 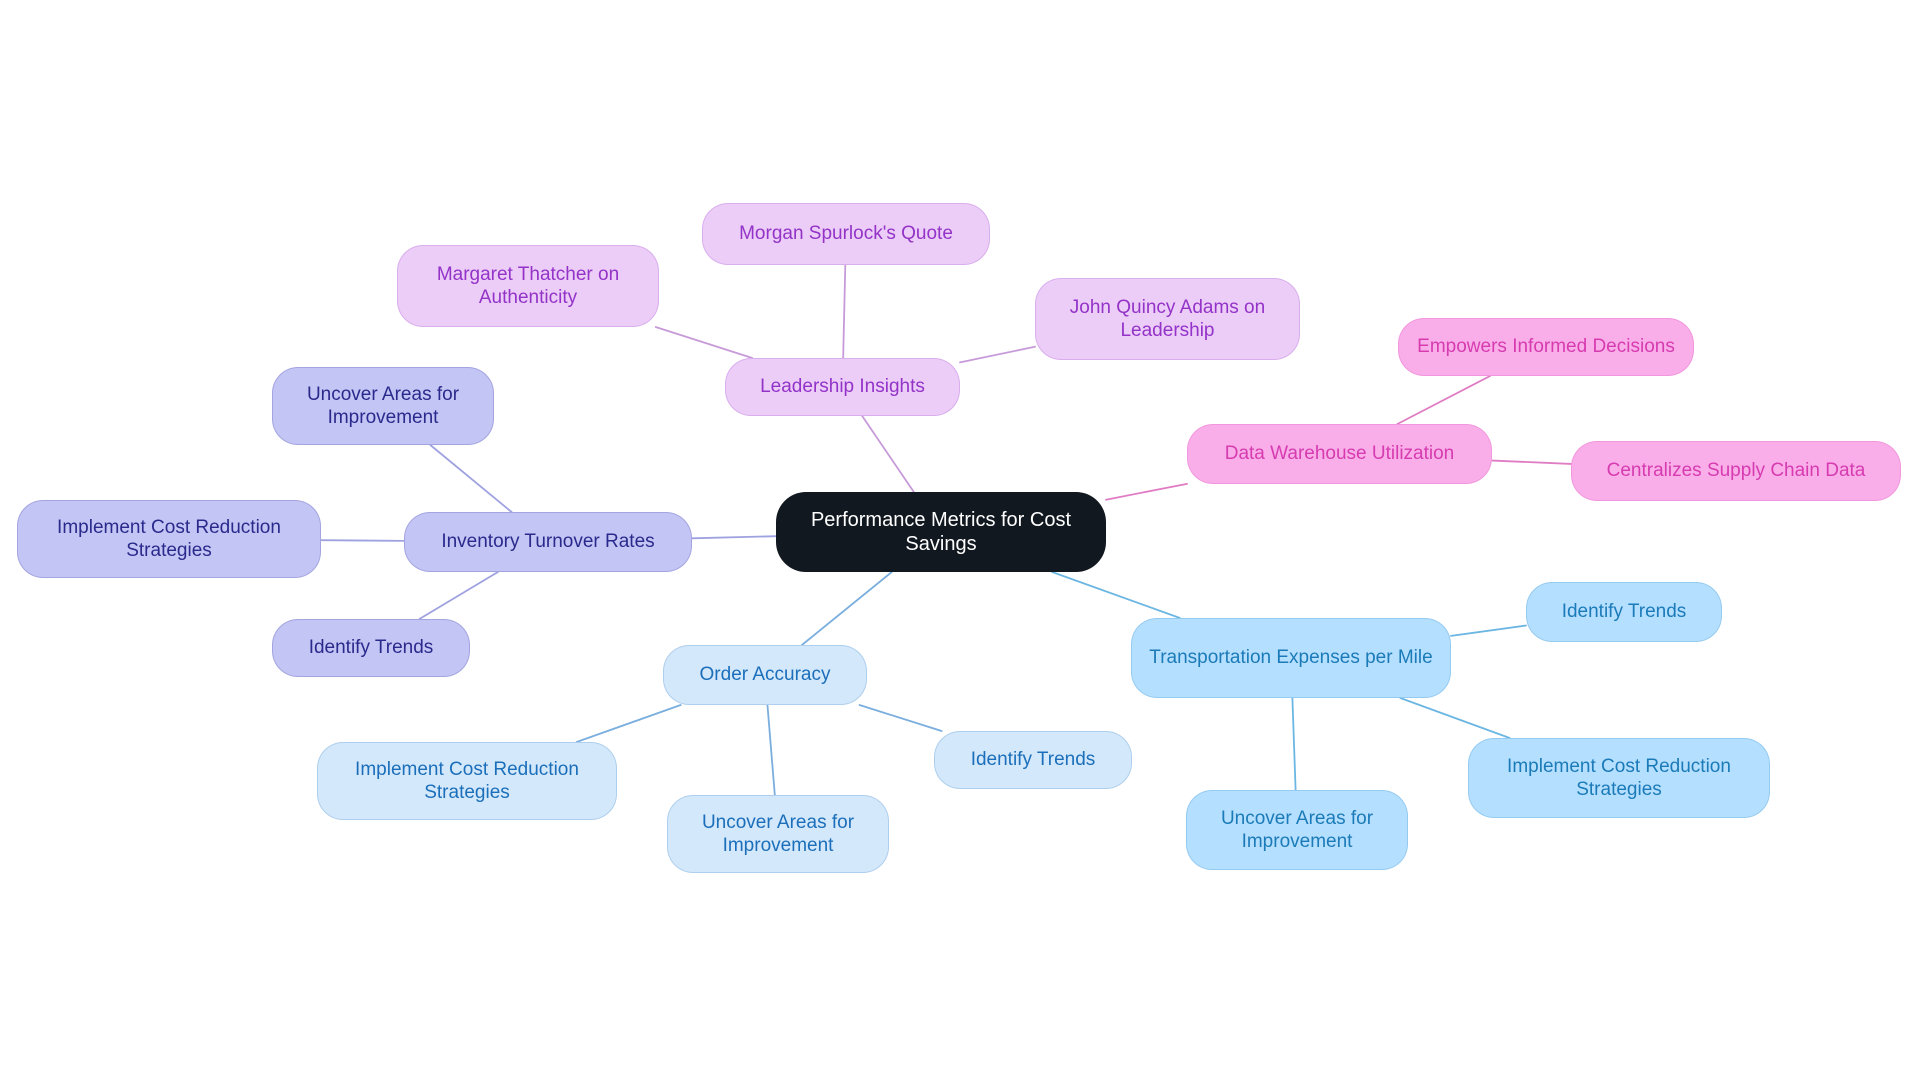 What do you see at coordinates (1146, 491) in the screenshot?
I see `mindmap-edge-root-to-warehouse` at bounding box center [1146, 491].